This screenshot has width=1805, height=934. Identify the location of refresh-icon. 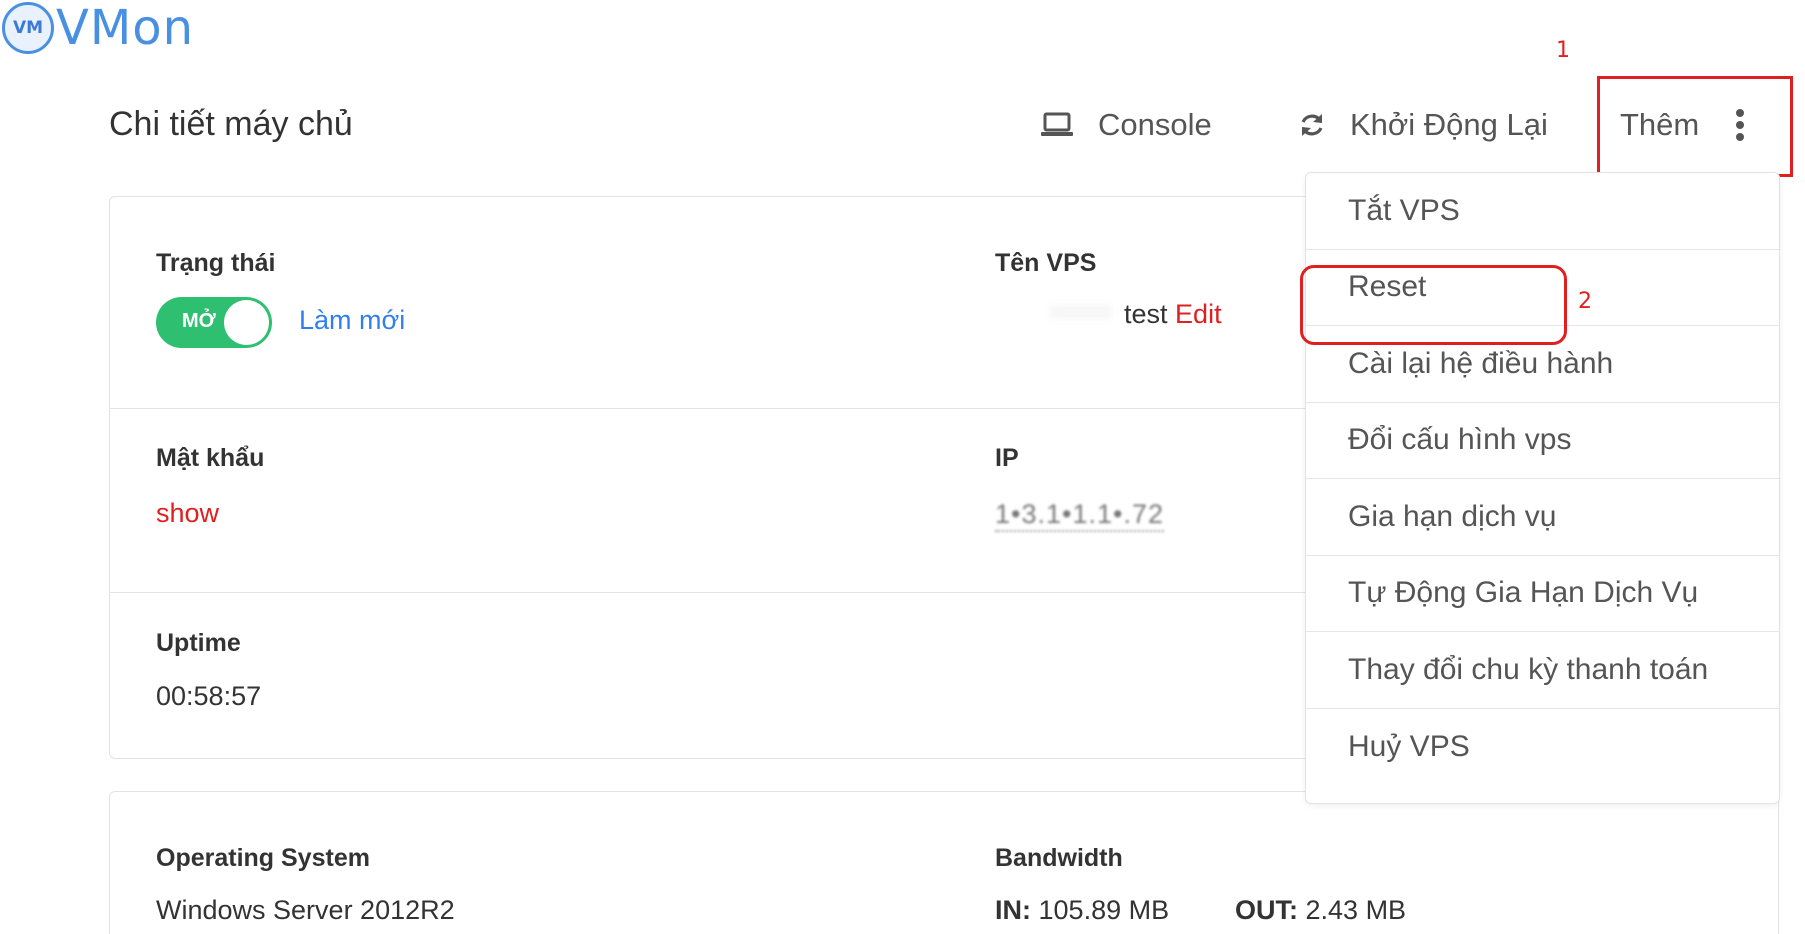
(1312, 125).